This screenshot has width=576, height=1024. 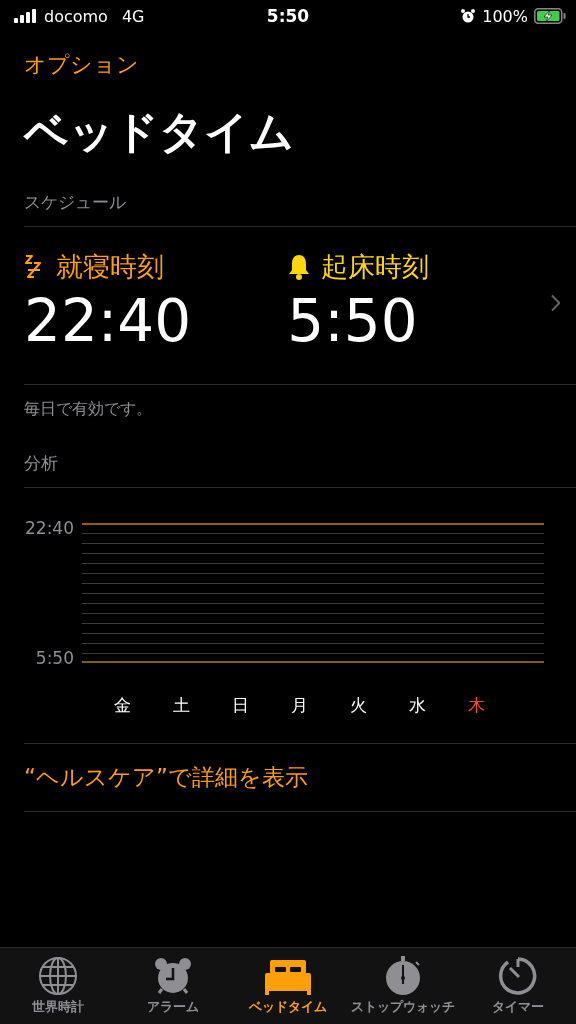 What do you see at coordinates (76, 16) in the screenshot?
I see `carrier-name: docomo` at bounding box center [76, 16].